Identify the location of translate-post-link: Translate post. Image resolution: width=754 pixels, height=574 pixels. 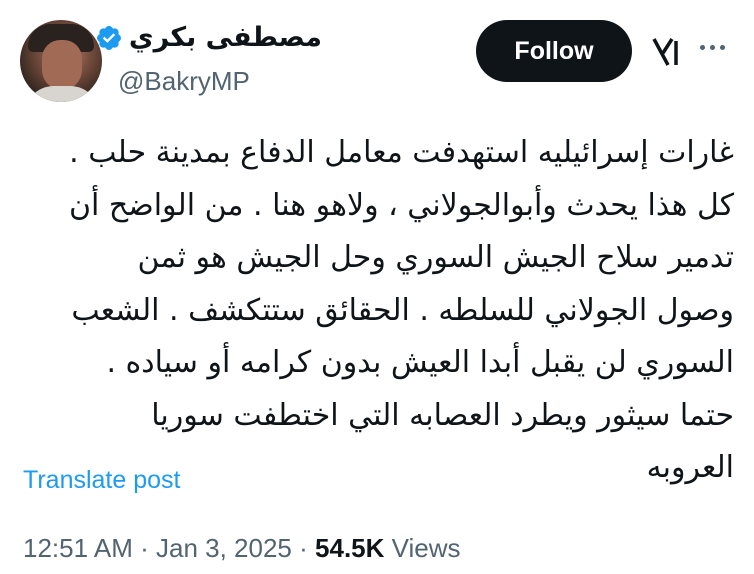
(101, 480).